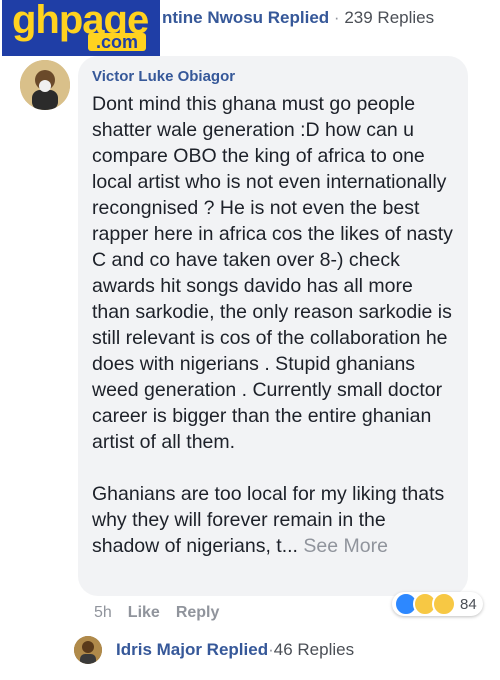 Image resolution: width=500 pixels, height=680 pixels. Describe the element at coordinates (192, 649) in the screenshot. I see `reply-thread-name: Idris Major Replied` at that location.